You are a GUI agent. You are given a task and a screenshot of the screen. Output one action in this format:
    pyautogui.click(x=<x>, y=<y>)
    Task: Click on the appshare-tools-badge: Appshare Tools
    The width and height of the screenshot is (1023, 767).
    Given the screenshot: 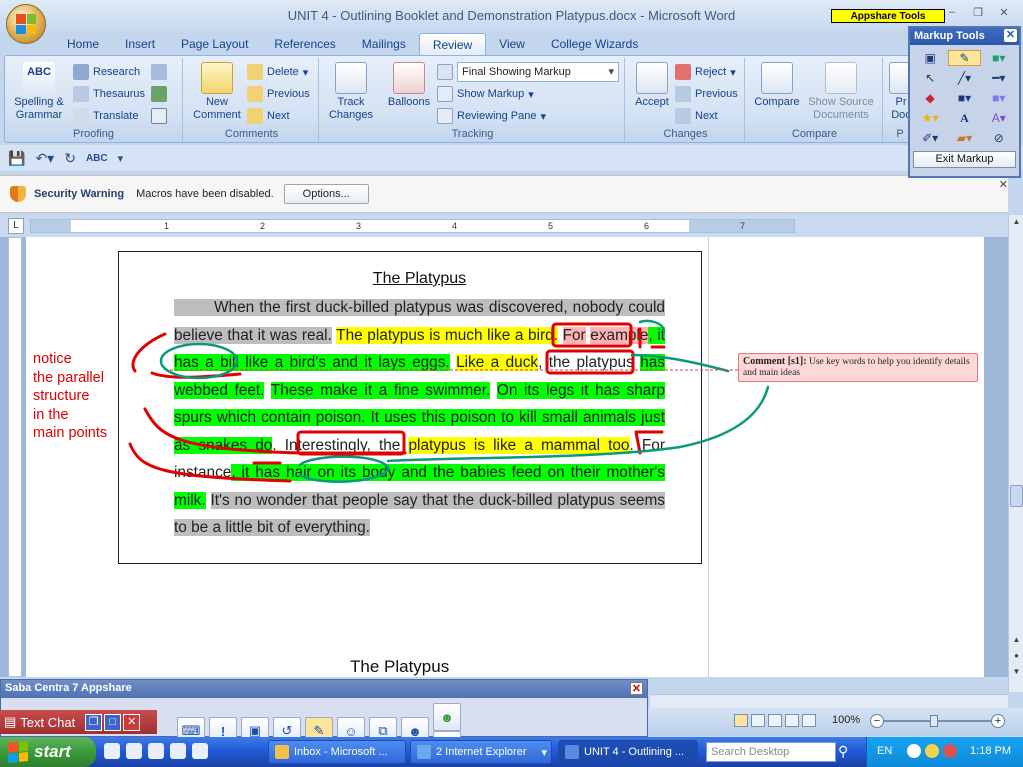 What is the action you would take?
    pyautogui.click(x=888, y=16)
    